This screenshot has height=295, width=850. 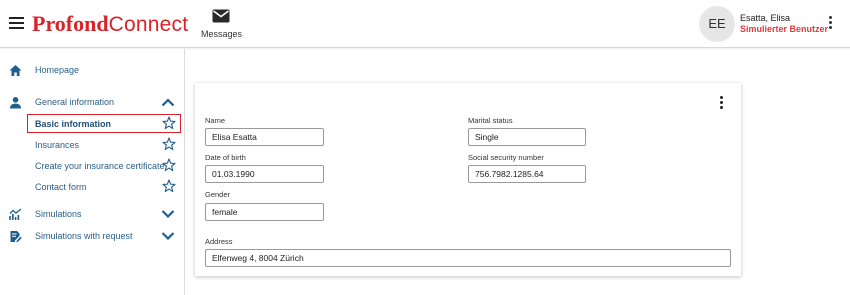 I want to click on social-security-number-label: Social security number, so click(x=506, y=157).